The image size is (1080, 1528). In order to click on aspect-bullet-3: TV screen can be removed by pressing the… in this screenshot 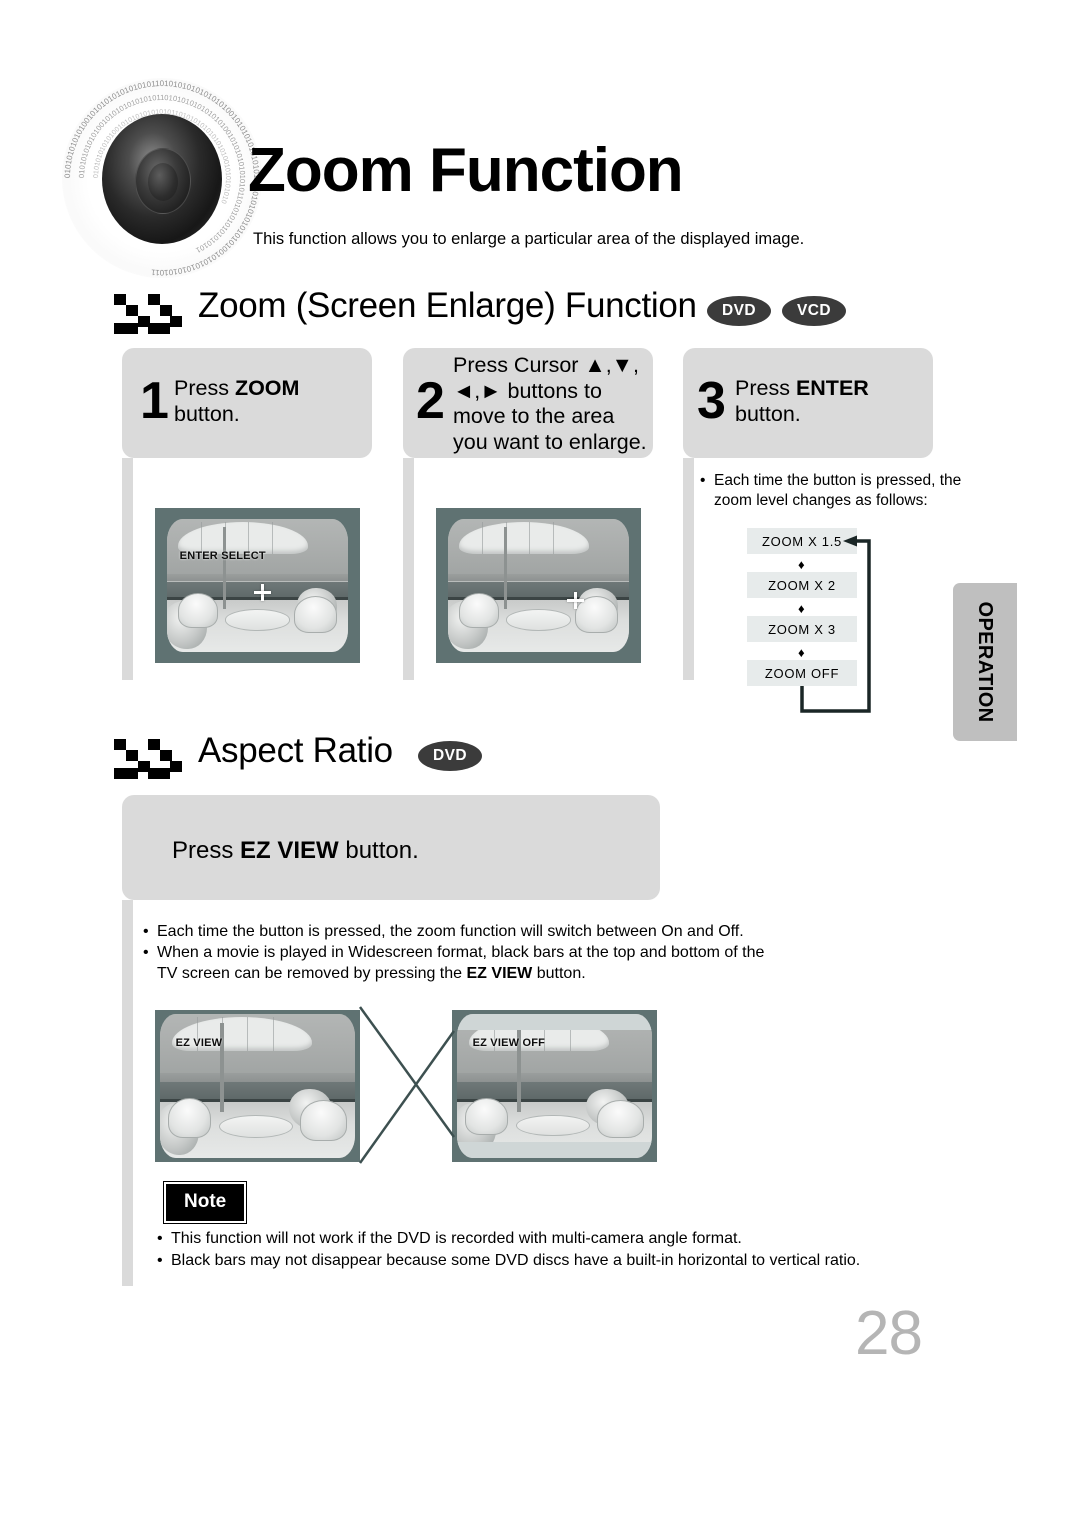, I will do `click(537, 973)`.